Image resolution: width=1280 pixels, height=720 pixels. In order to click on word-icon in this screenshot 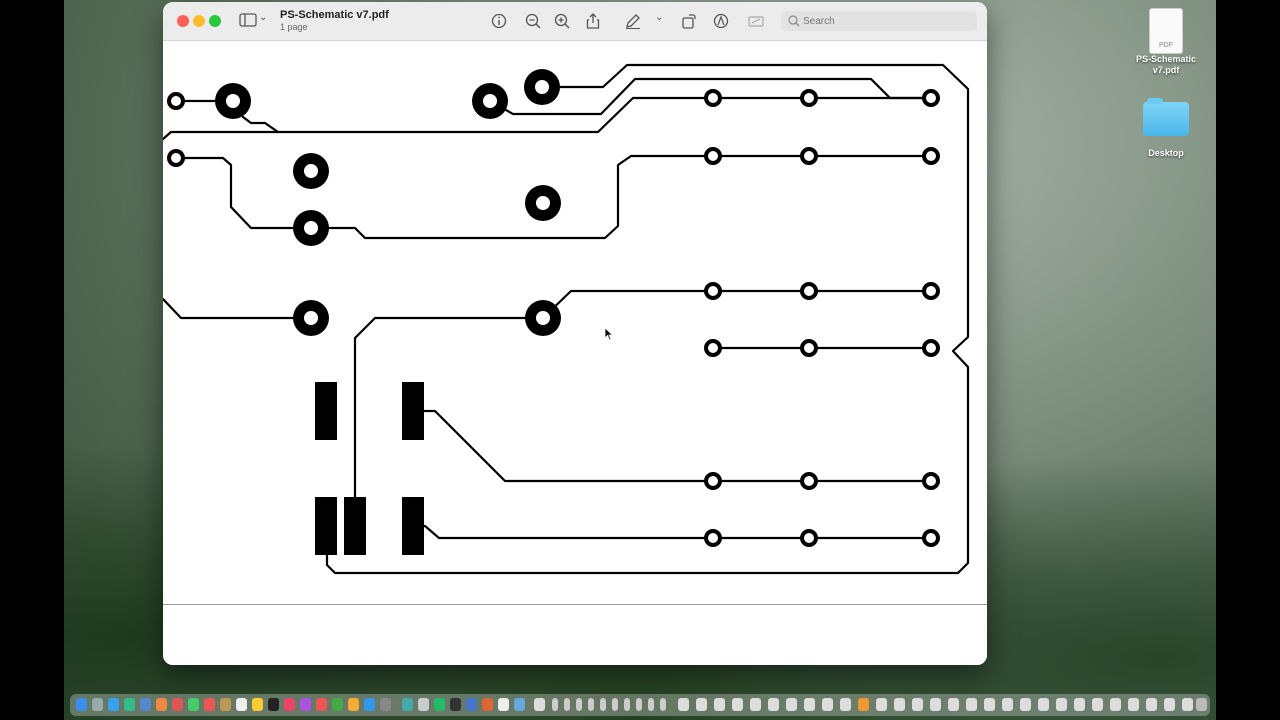, I will do `click(471, 704)`.